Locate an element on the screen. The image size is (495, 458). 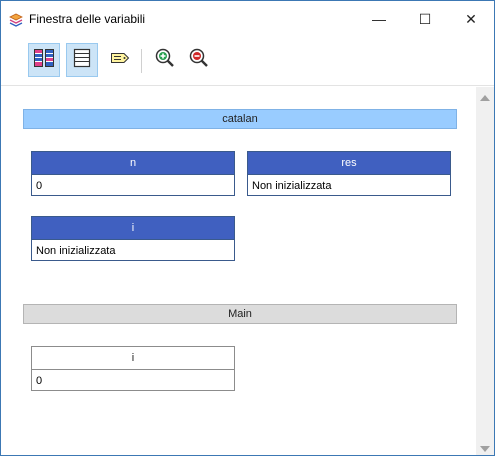
zoom-out-button is located at coordinates (199, 60).